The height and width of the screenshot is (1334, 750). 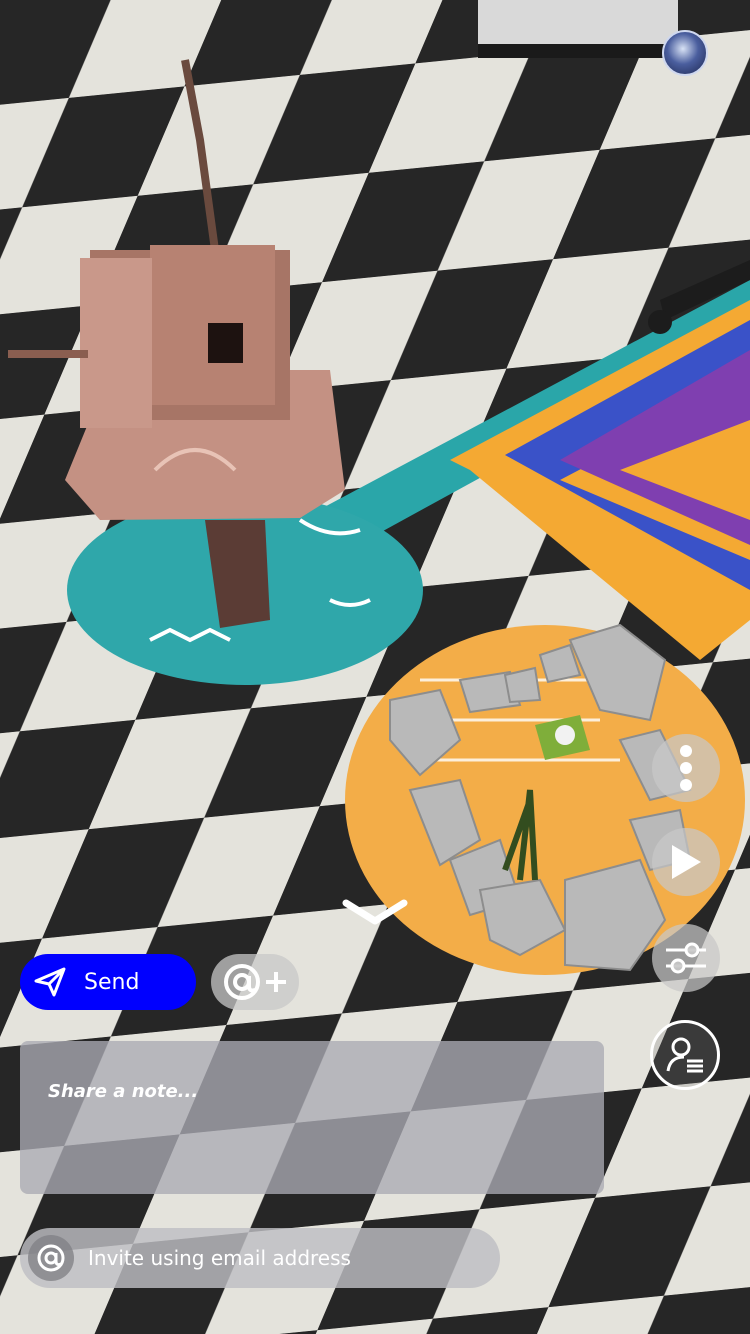 I want to click on invite-at-badge, so click(x=51, y=1258).